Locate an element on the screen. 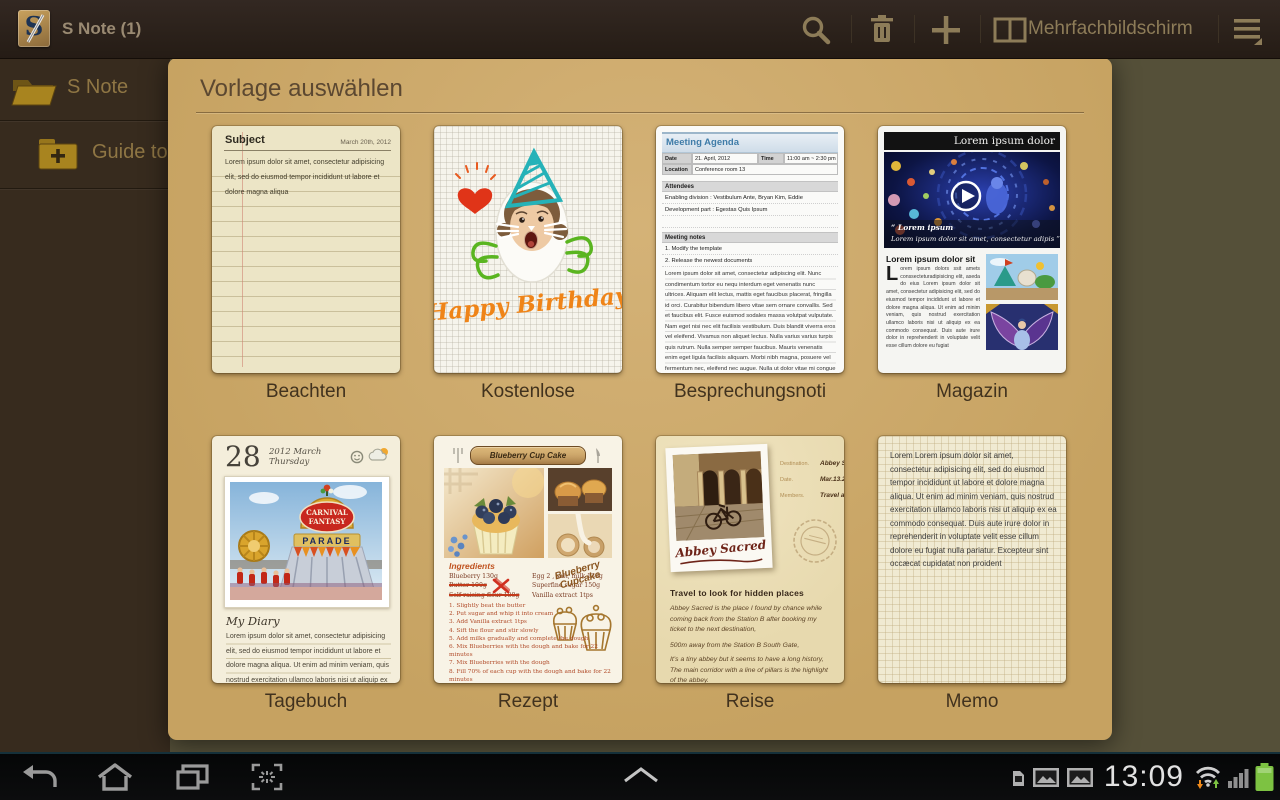  muffins-photo is located at coordinates (580, 489).